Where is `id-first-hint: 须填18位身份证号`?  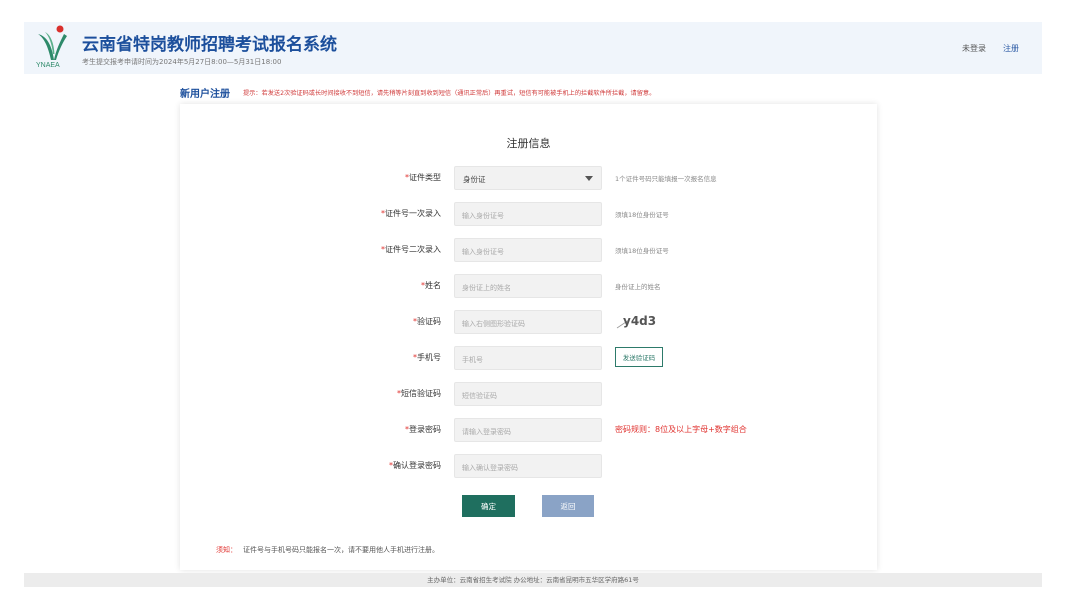 id-first-hint: 须填18位身份证号 is located at coordinates (642, 215).